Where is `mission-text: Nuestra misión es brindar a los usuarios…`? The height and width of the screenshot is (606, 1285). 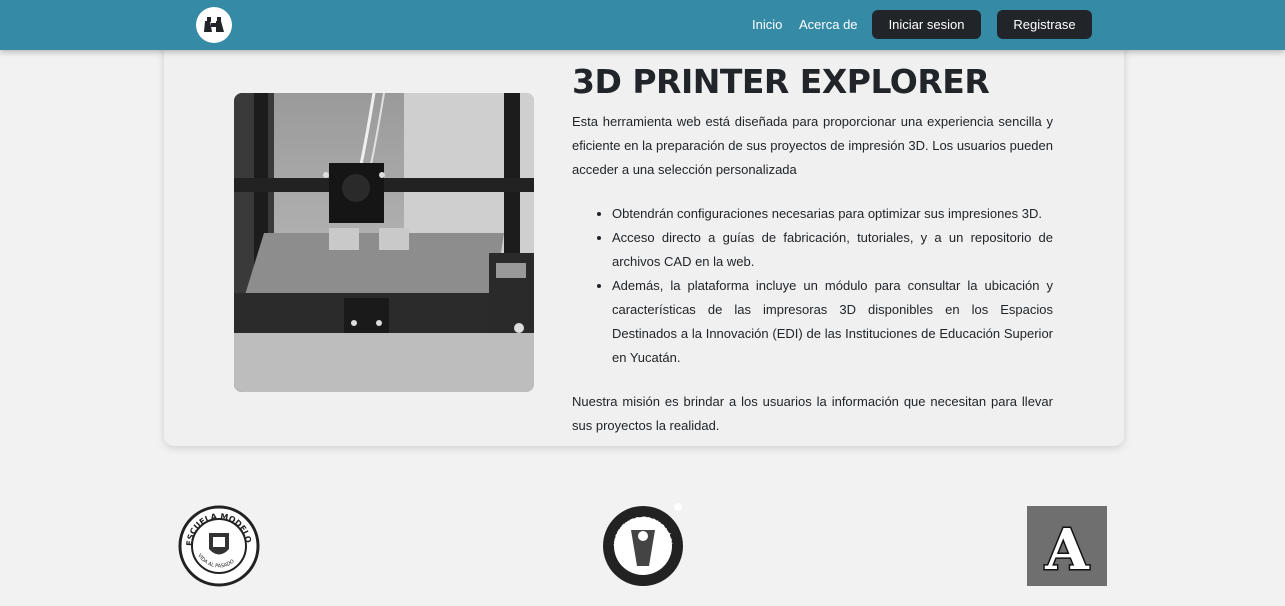
mission-text: Nuestra misión es brindar a los usuarios… is located at coordinates (812, 413).